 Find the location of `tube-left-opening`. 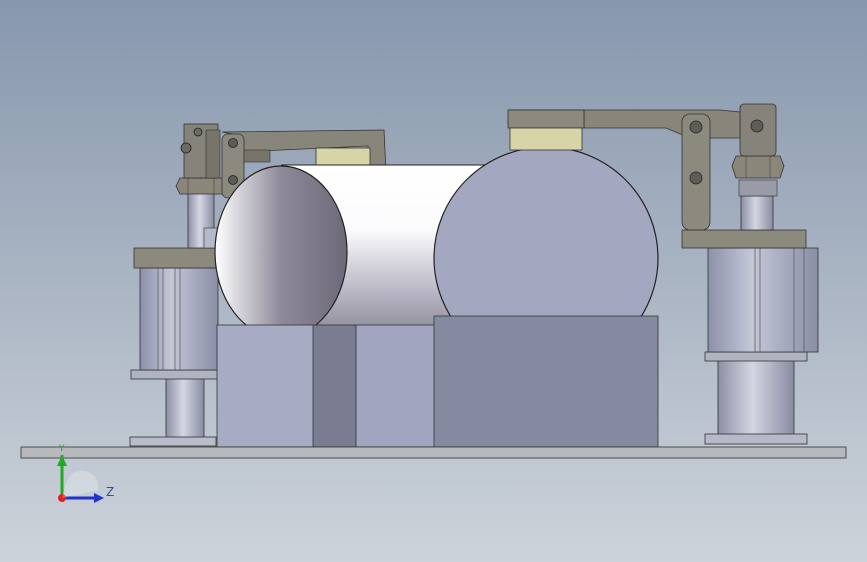

tube-left-opening is located at coordinates (281, 252).